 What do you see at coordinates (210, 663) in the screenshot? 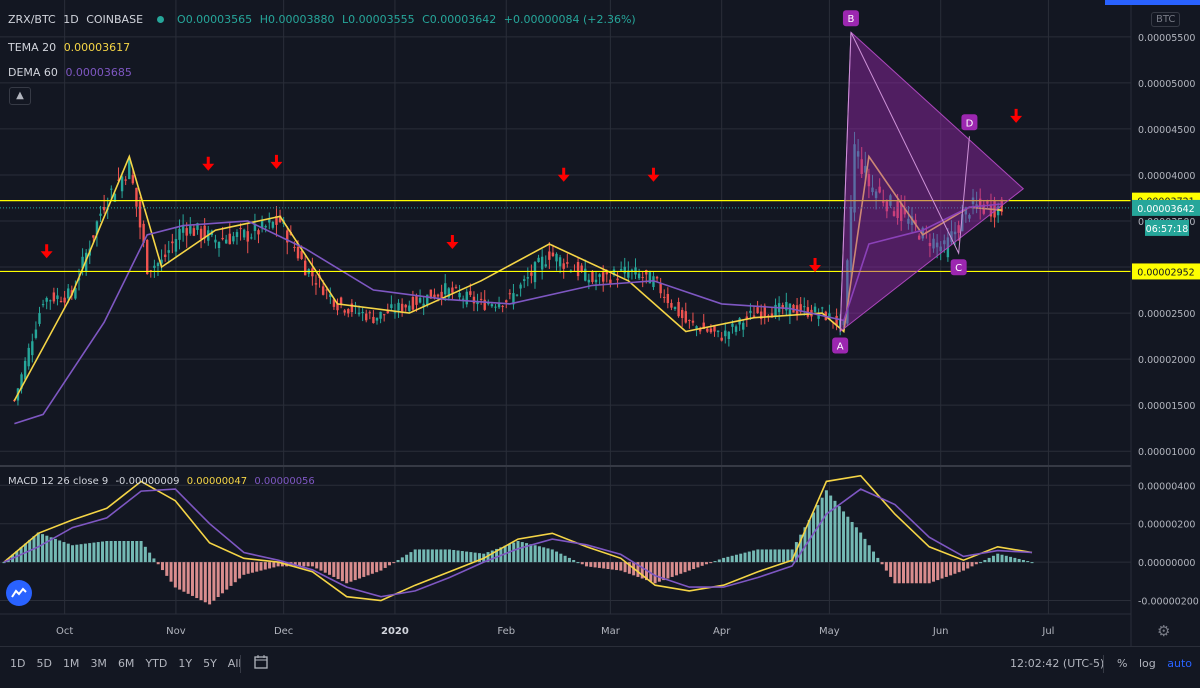
I see `range-button-5y: 5Y` at bounding box center [210, 663].